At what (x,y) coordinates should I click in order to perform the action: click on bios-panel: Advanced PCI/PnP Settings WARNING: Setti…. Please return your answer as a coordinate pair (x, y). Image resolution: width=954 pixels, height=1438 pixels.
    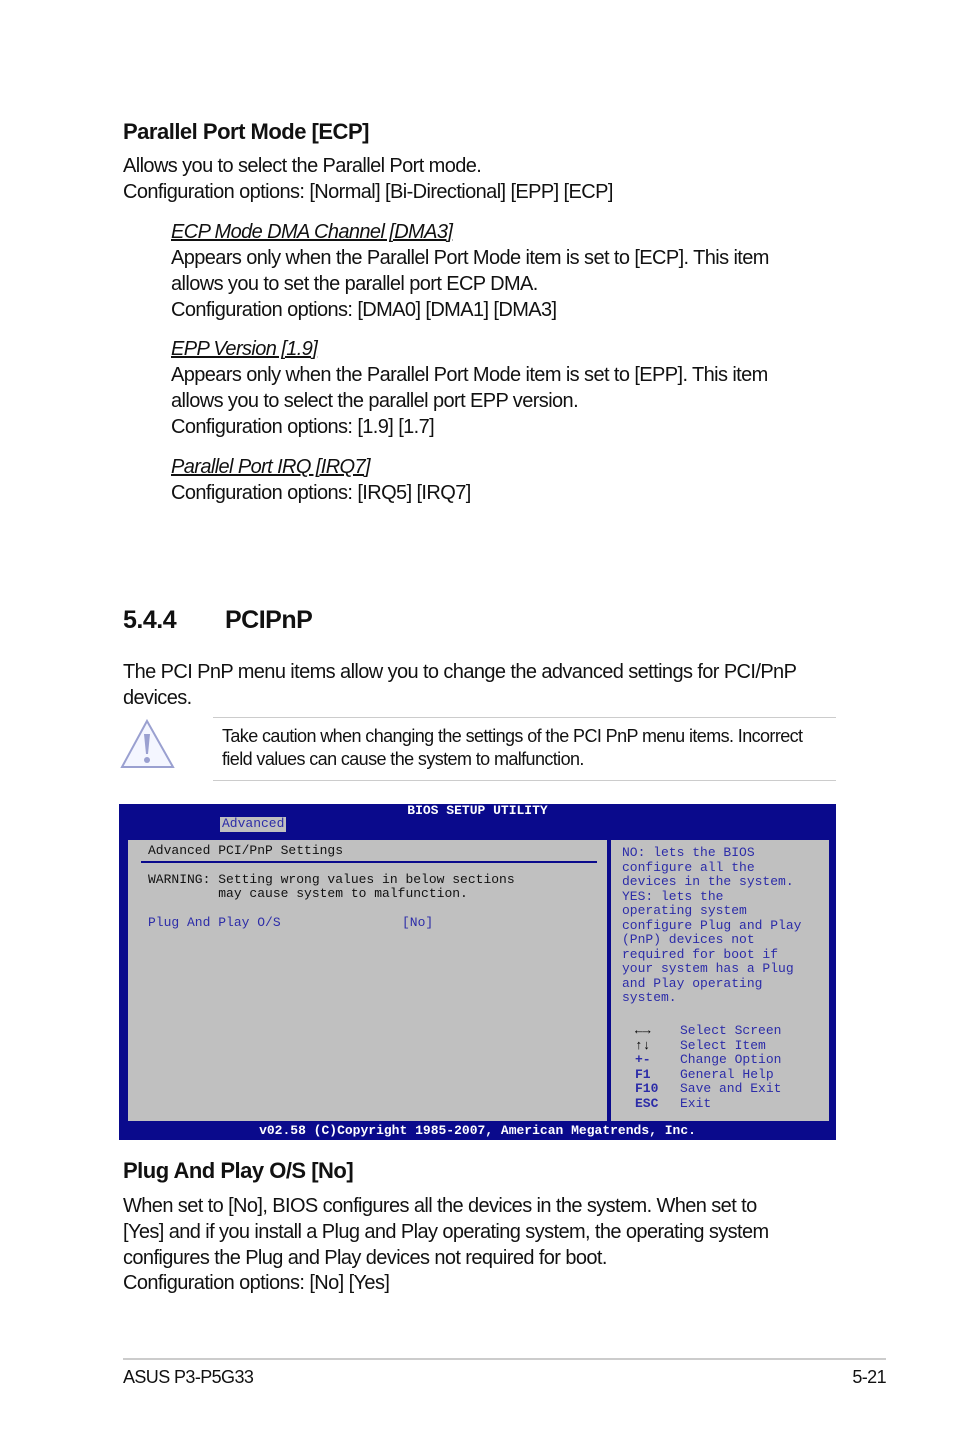
    Looking at the image, I should click on (478, 980).